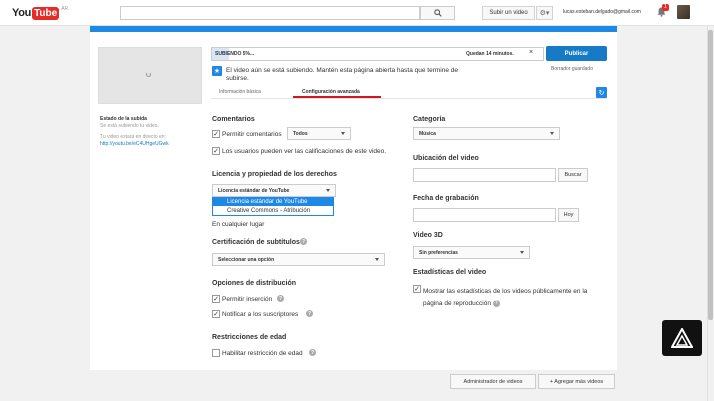 The width and height of the screenshot is (714, 401). What do you see at coordinates (508, 13) in the screenshot?
I see `upload-button: Subir un video` at bounding box center [508, 13].